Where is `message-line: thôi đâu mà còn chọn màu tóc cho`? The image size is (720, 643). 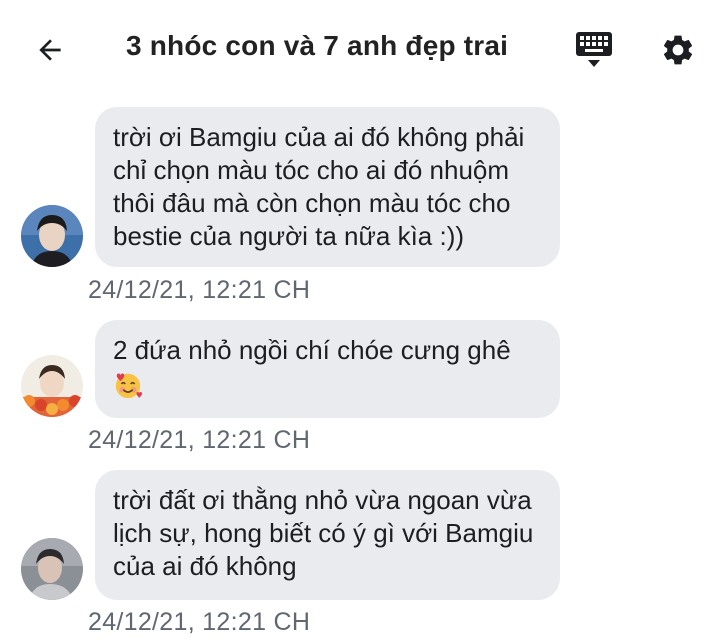 message-line: thôi đâu mà còn chọn màu tóc cho is located at coordinates (312, 203).